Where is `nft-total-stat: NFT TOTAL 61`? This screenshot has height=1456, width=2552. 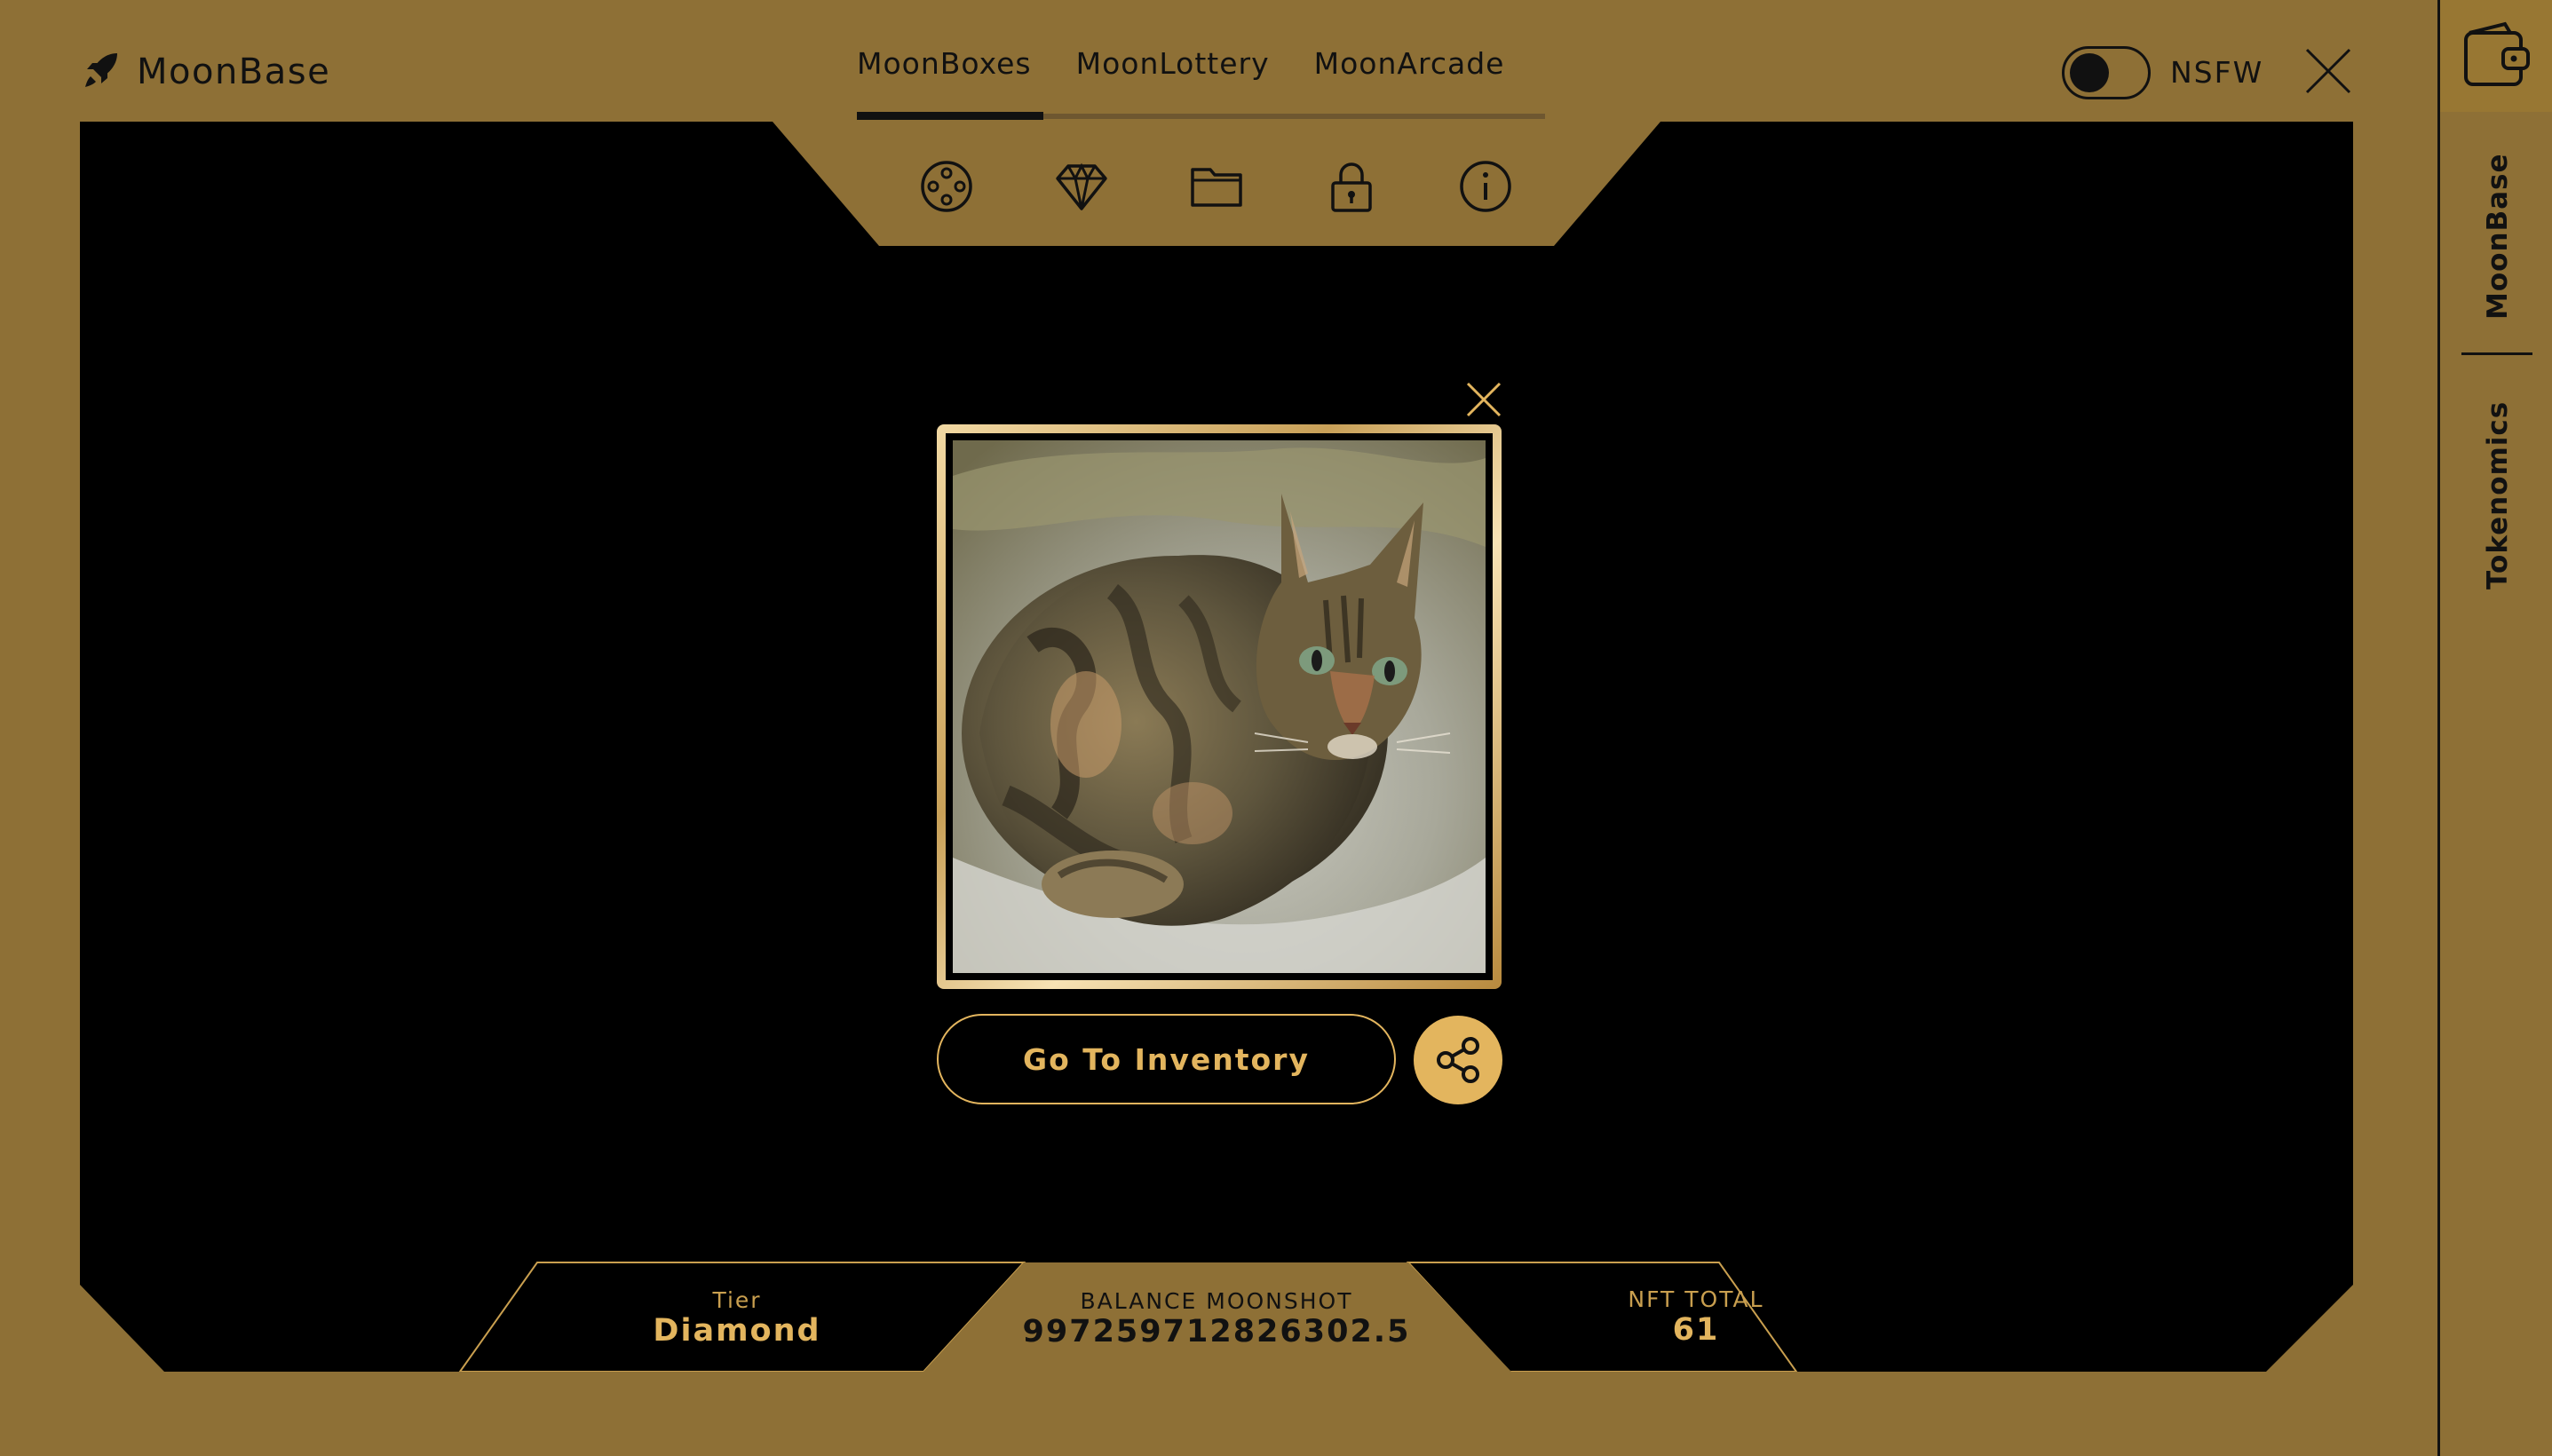 nft-total-stat: NFT TOTAL 61 is located at coordinates (1696, 1317).